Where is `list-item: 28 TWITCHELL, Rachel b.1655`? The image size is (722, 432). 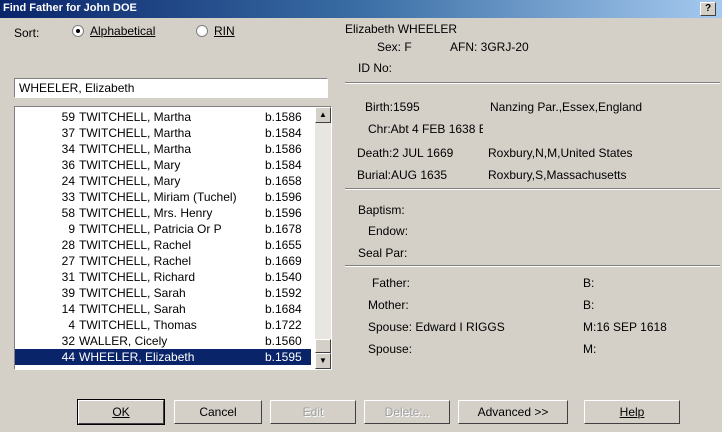
list-item: 28 TWITCHELL, Rachel b.1655 is located at coordinates (163, 245).